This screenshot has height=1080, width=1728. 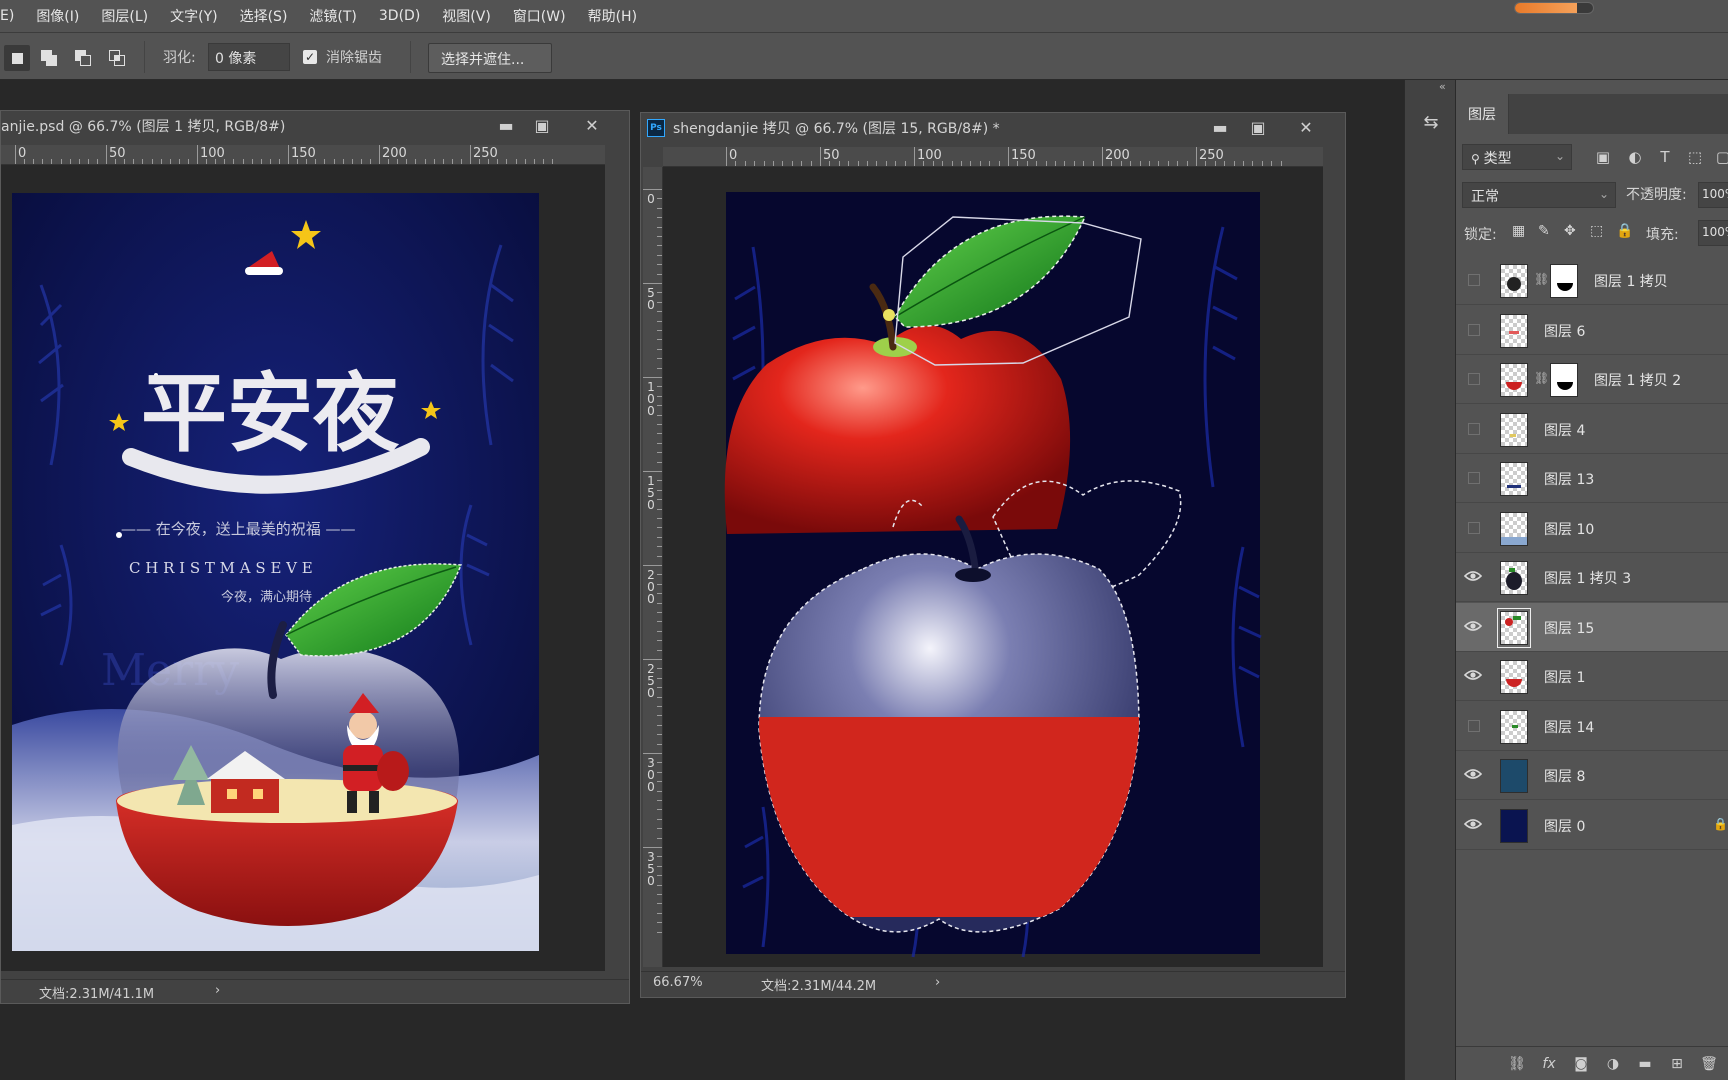 I want to click on layer-style-fx-icon: fx, so click(x=1549, y=1064).